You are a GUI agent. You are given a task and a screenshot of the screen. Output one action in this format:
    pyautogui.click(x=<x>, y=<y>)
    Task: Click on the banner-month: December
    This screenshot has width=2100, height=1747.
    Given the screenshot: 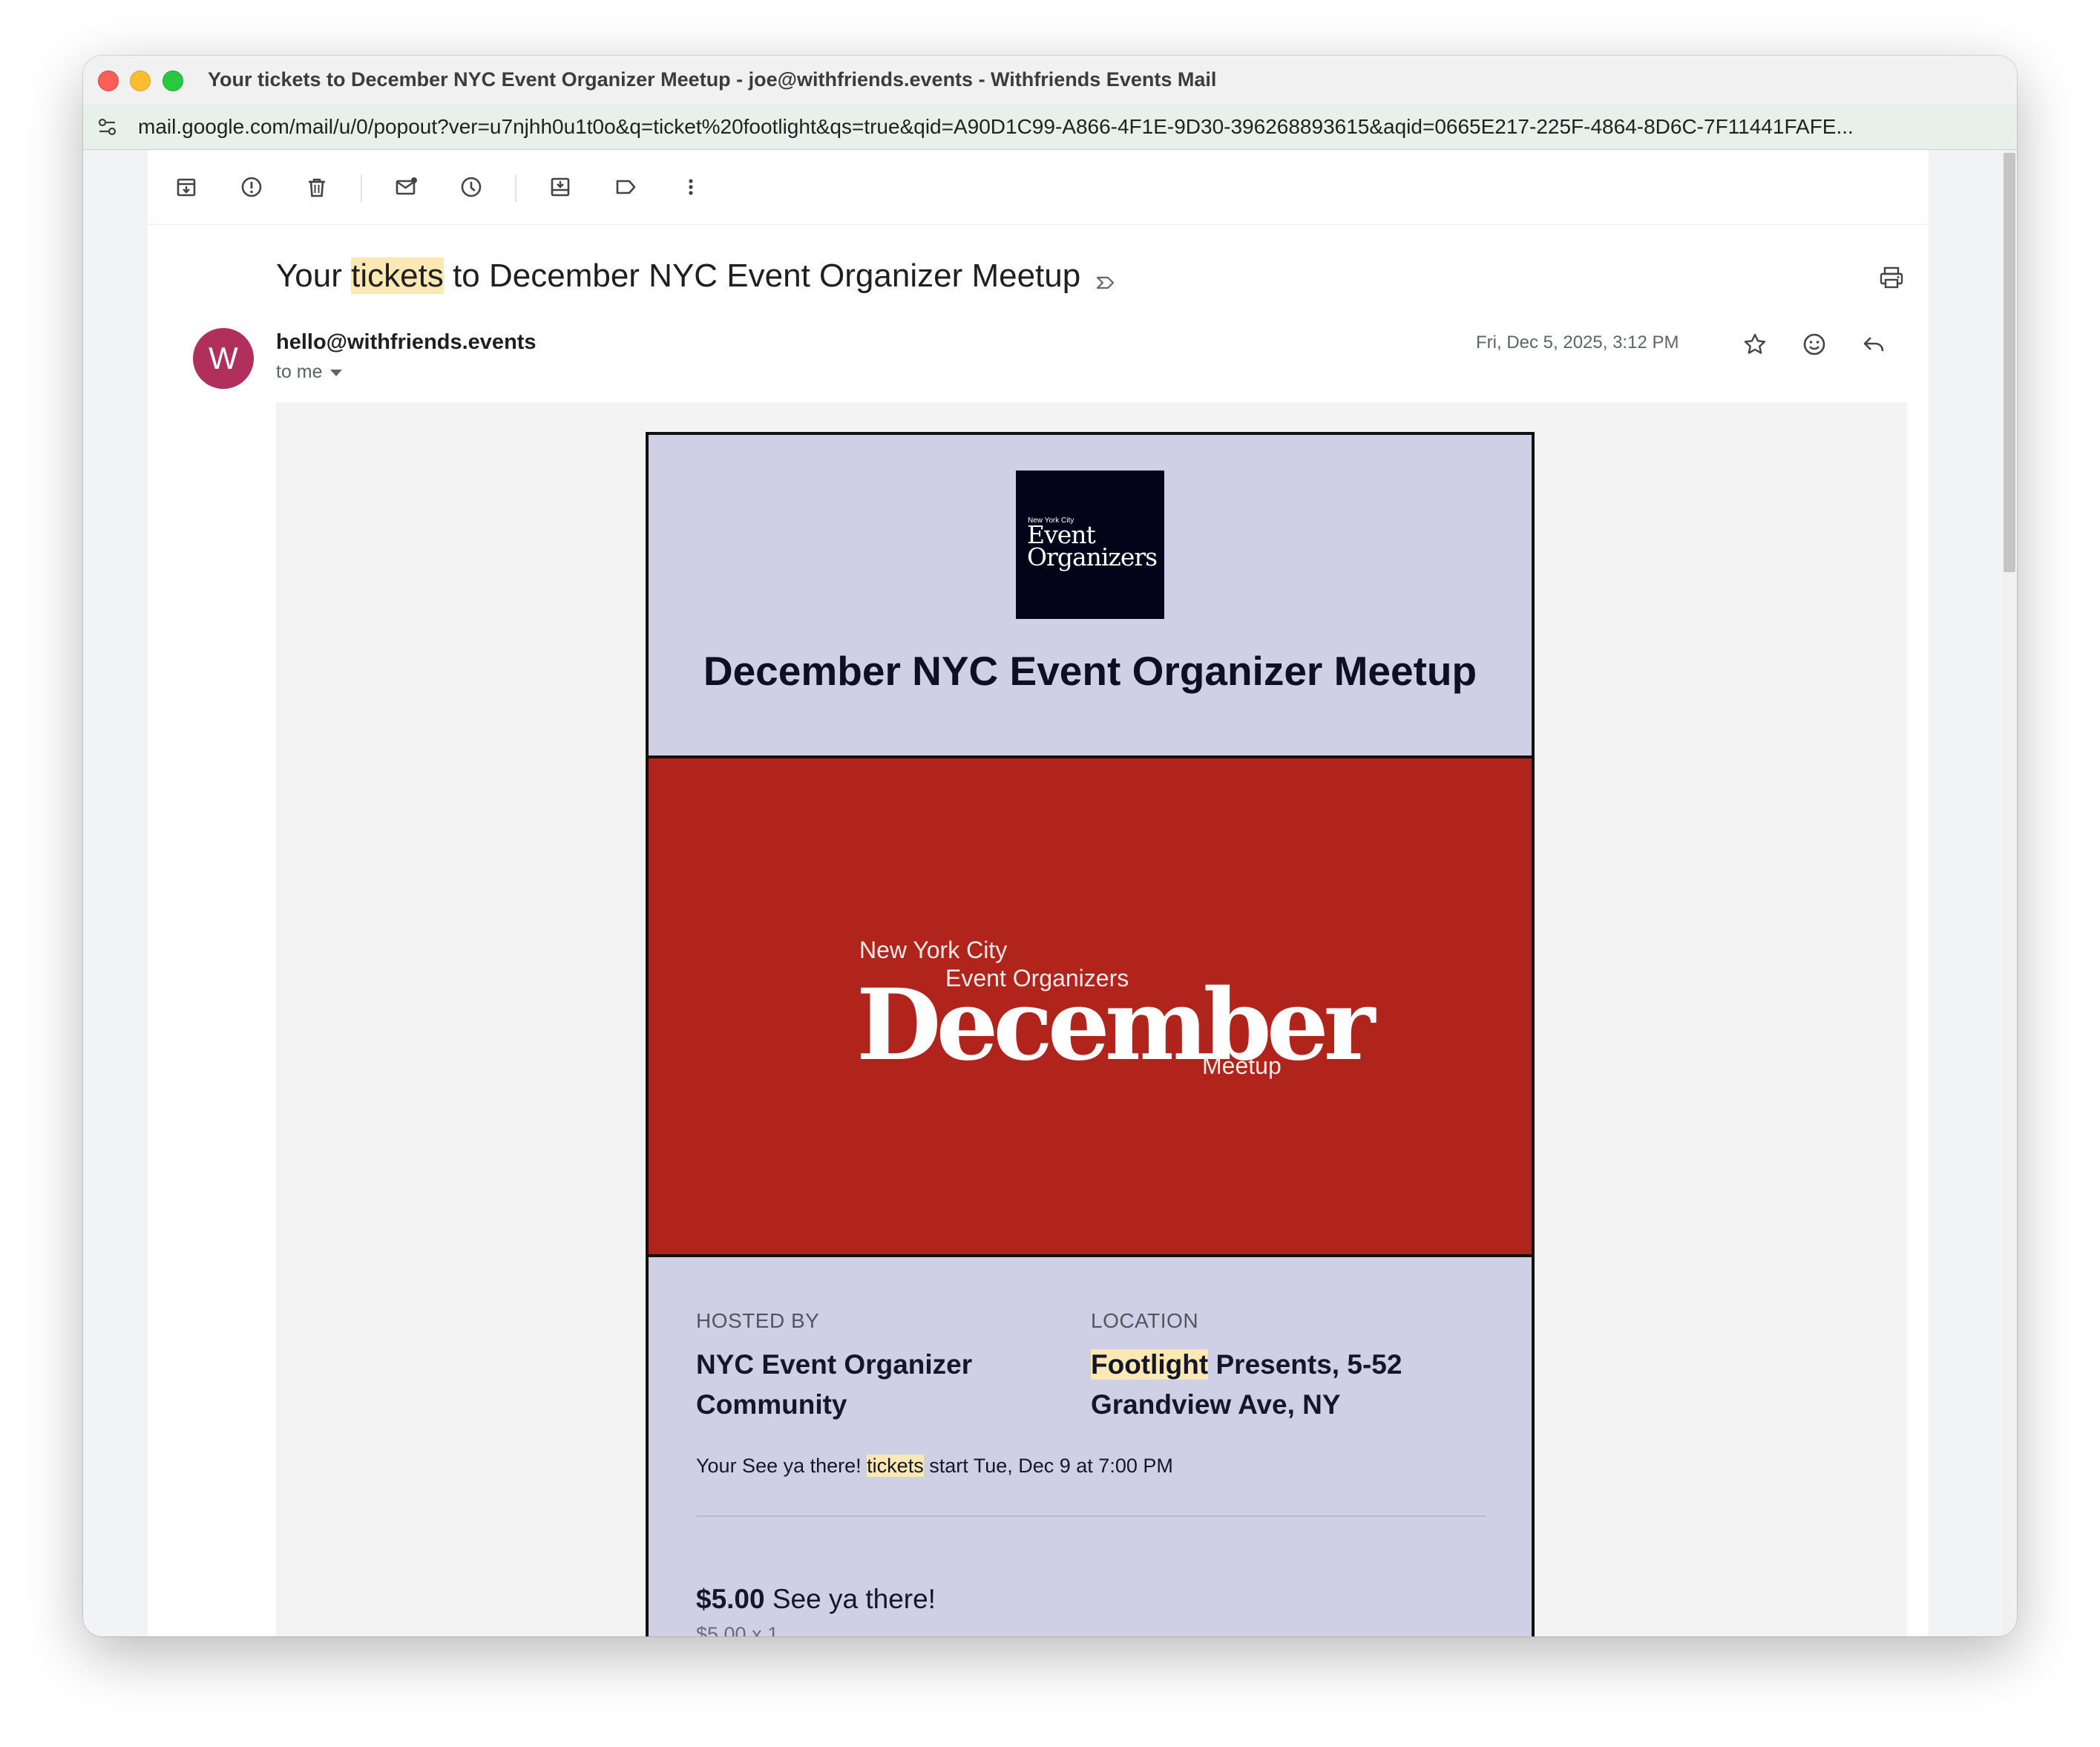 What is the action you would take?
    pyautogui.click(x=1116, y=1025)
    